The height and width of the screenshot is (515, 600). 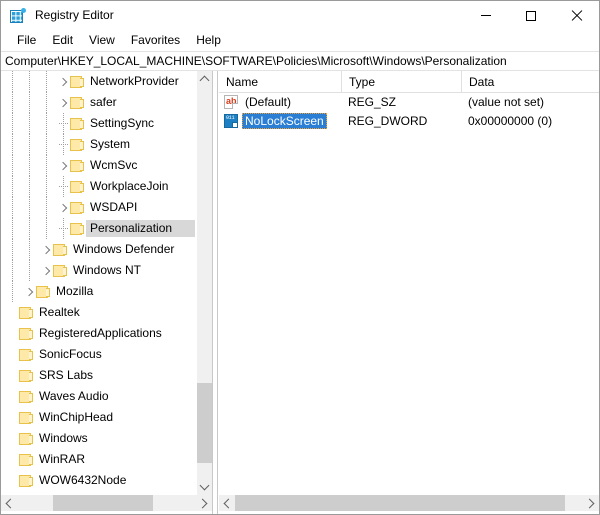 I want to click on tree-item: Windows NT, so click(x=99, y=270).